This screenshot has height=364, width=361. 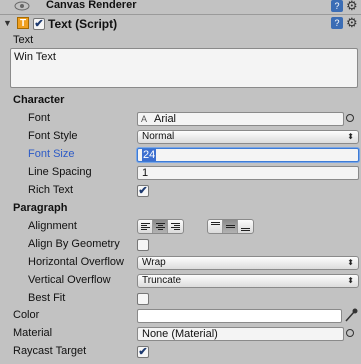 What do you see at coordinates (39, 100) in the screenshot?
I see `character-header: Character` at bounding box center [39, 100].